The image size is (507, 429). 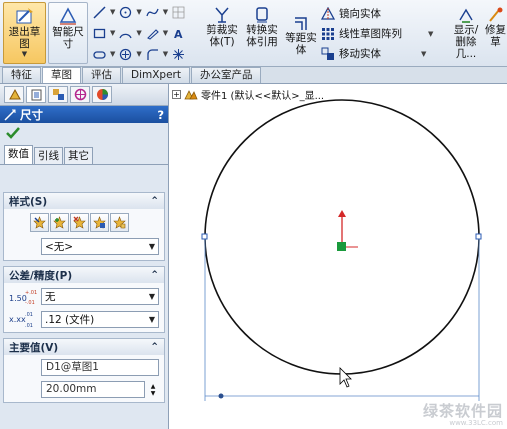 I want to click on slot-tool-icon, so click(x=99, y=54).